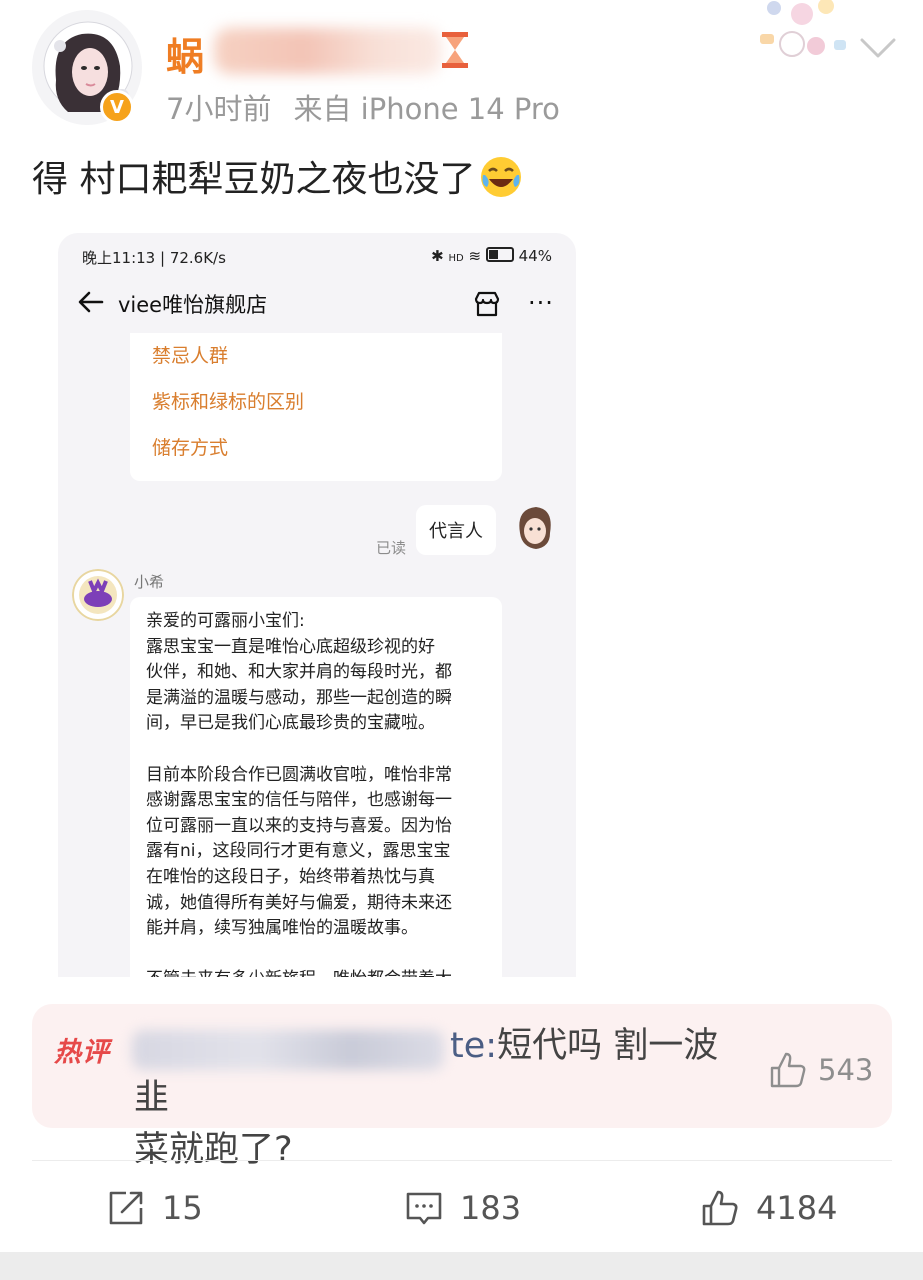 The image size is (923, 1280). What do you see at coordinates (541, 303) in the screenshot?
I see `more-options-icon: ···` at bounding box center [541, 303].